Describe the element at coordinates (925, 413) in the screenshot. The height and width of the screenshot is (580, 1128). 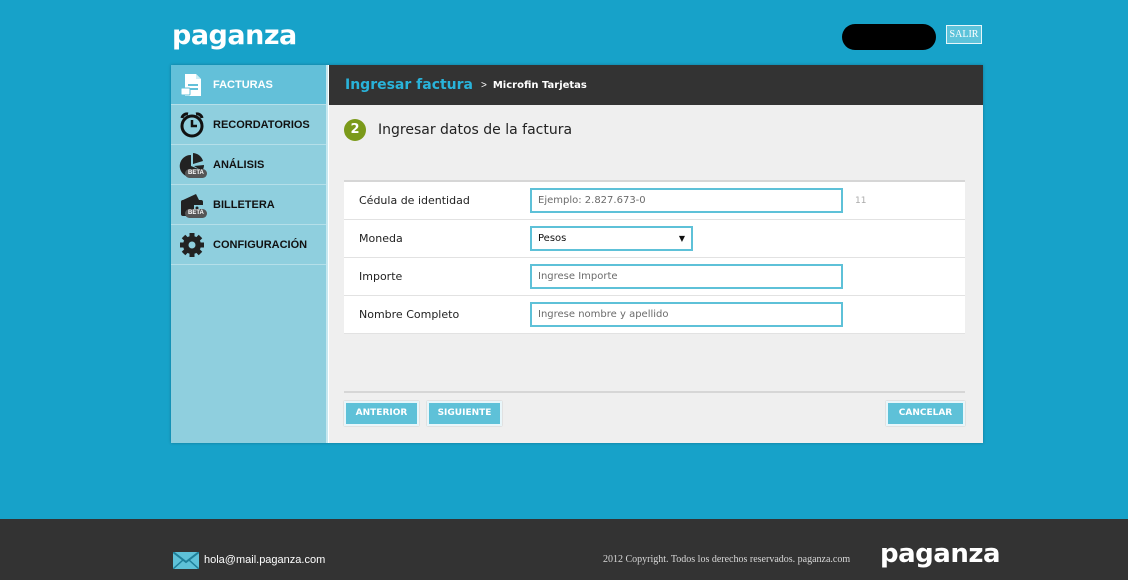
I see `cancel-button: CANCELAR` at that location.